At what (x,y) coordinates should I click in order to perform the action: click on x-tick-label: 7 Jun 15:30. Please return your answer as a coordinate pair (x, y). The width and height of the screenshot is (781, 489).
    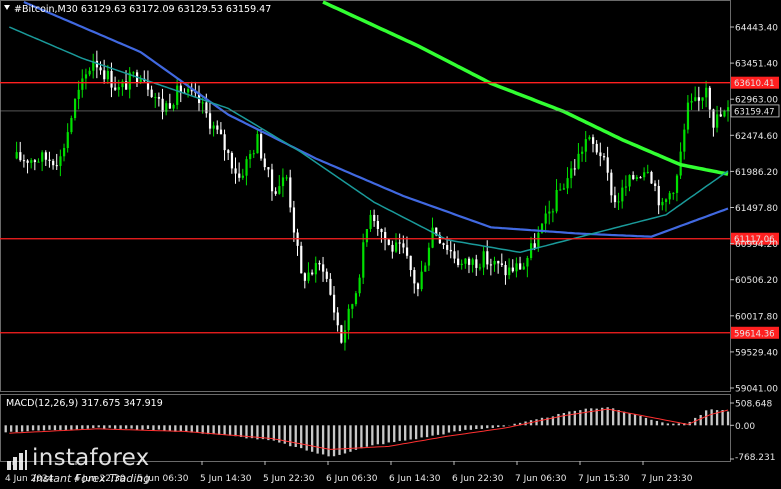
    Looking at the image, I should click on (604, 479).